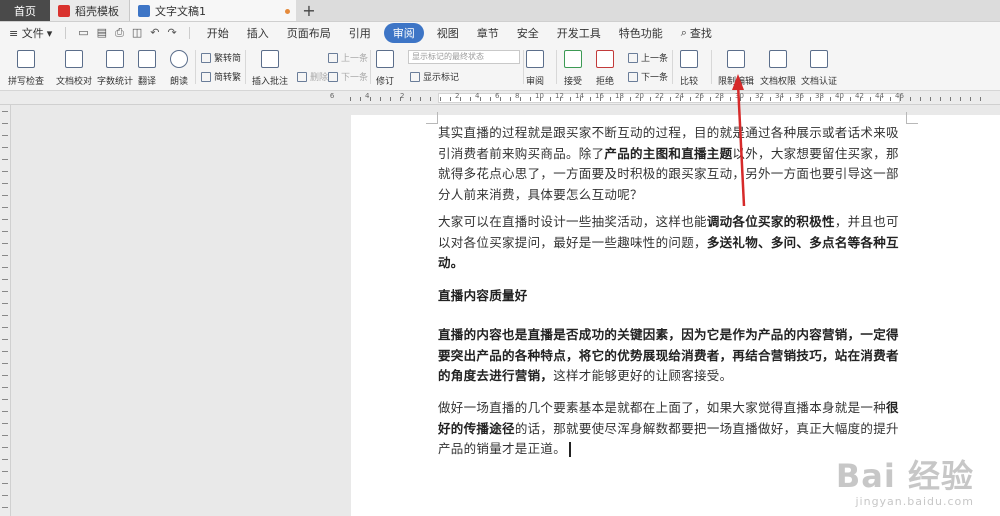 The height and width of the screenshot is (516, 1000). I want to click on simp-to-trad-button: 简转繁, so click(221, 76).